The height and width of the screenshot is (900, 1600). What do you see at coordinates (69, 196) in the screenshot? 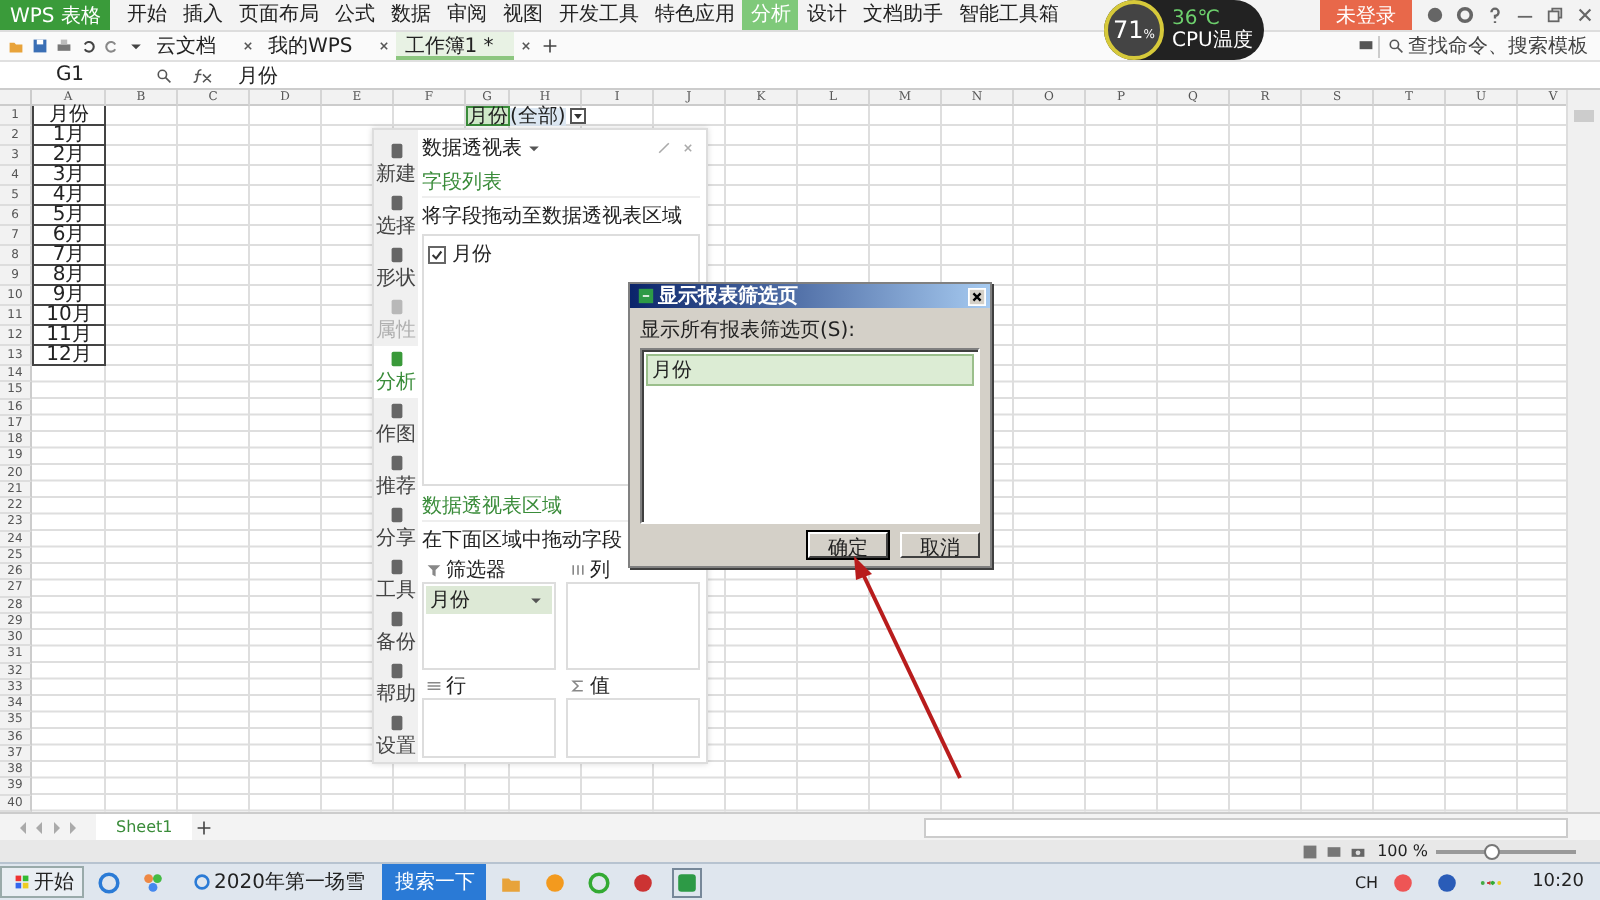
I see `table-cell: 4月` at bounding box center [69, 196].